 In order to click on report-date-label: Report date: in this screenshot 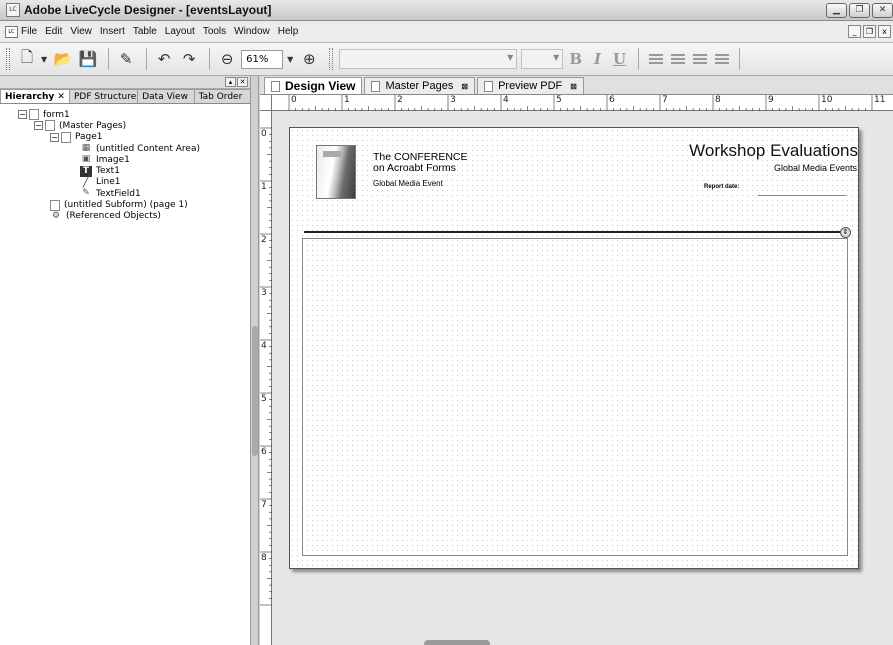, I will do `click(722, 187)`.